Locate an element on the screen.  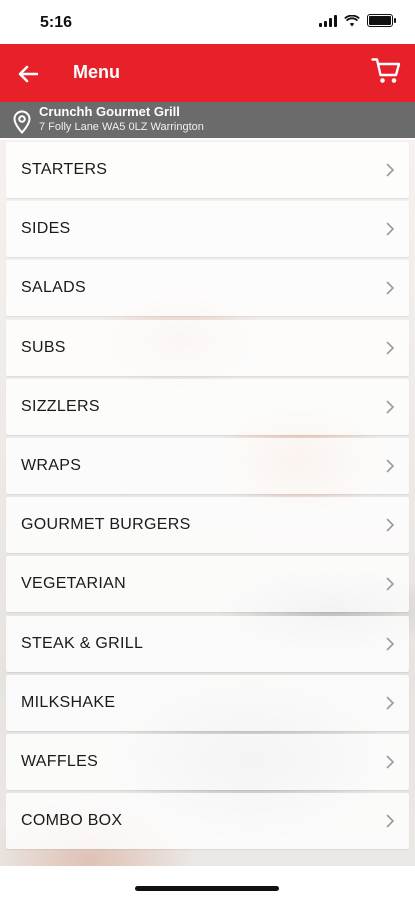
menu-item-label: SUBS is located at coordinates (43, 347).